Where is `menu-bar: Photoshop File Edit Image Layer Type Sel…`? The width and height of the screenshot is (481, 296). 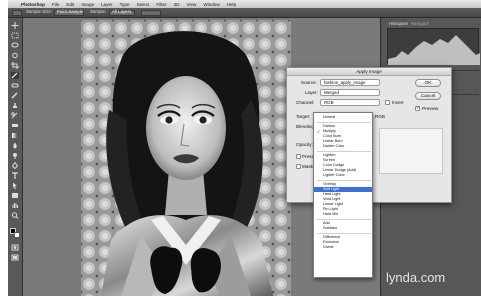
menu-bar: Photoshop File Edit Image Layer Type Sel… is located at coordinates (244, 4).